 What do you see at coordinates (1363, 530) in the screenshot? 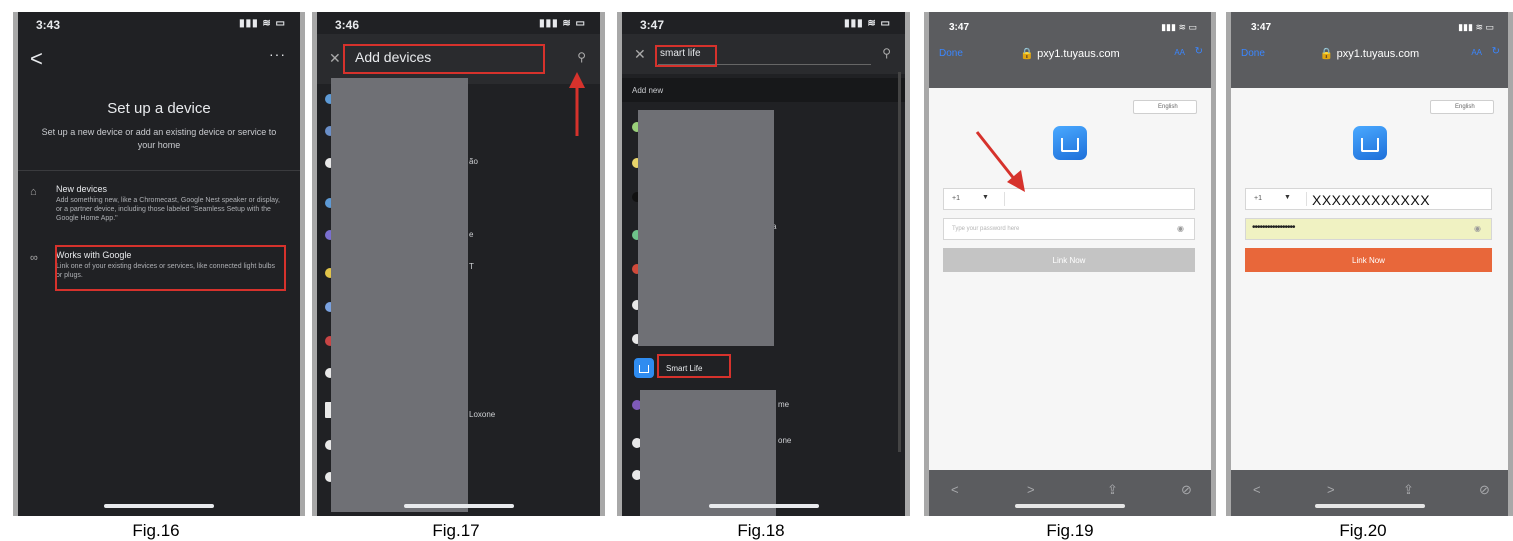
I see `figure-caption: Fig.20` at bounding box center [1363, 530].